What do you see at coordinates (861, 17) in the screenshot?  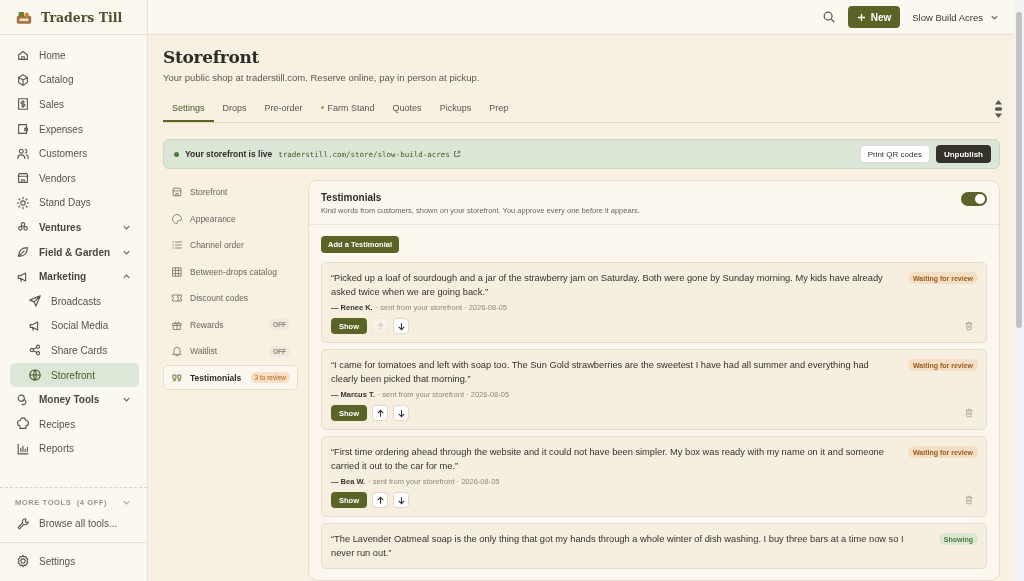 I see `plus-icon` at bounding box center [861, 17].